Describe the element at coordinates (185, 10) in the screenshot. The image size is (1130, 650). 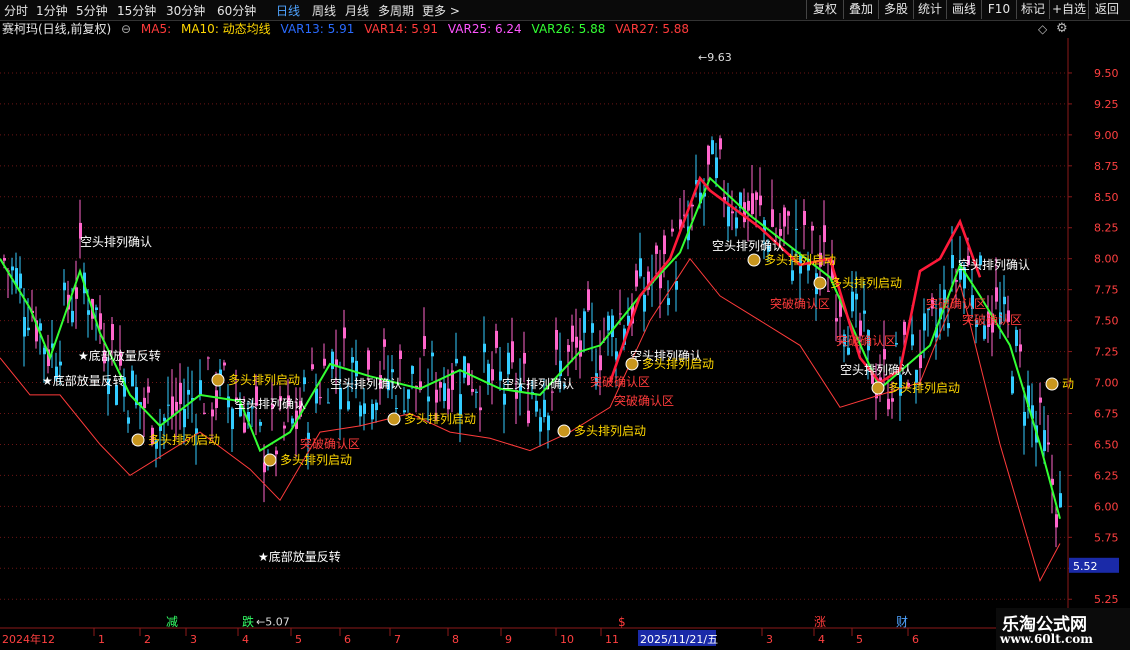
I see `period-tab-30min: 30分钟` at that location.